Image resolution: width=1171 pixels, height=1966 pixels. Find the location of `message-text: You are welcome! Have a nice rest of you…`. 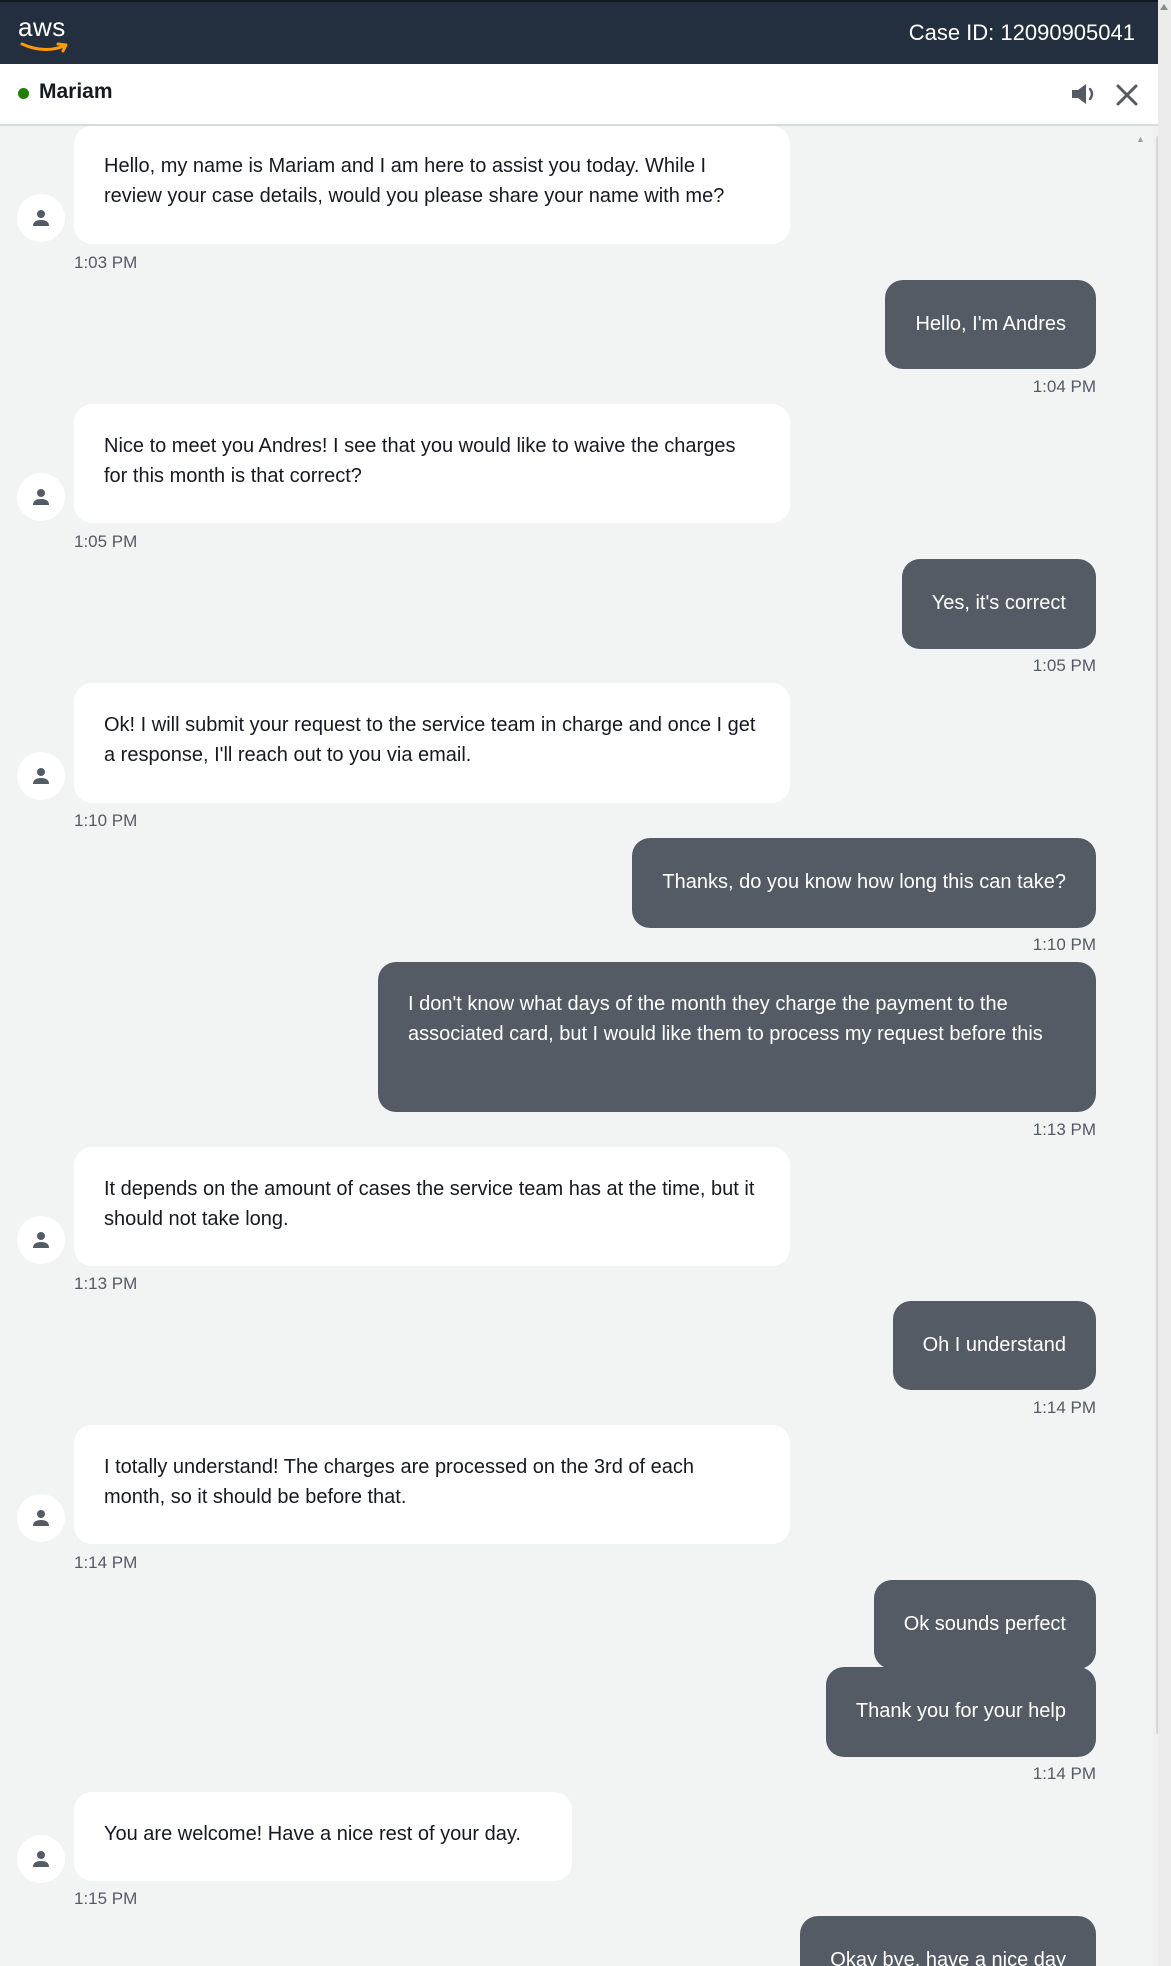

message-text: You are welcome! Have a nice rest of you… is located at coordinates (312, 1834).